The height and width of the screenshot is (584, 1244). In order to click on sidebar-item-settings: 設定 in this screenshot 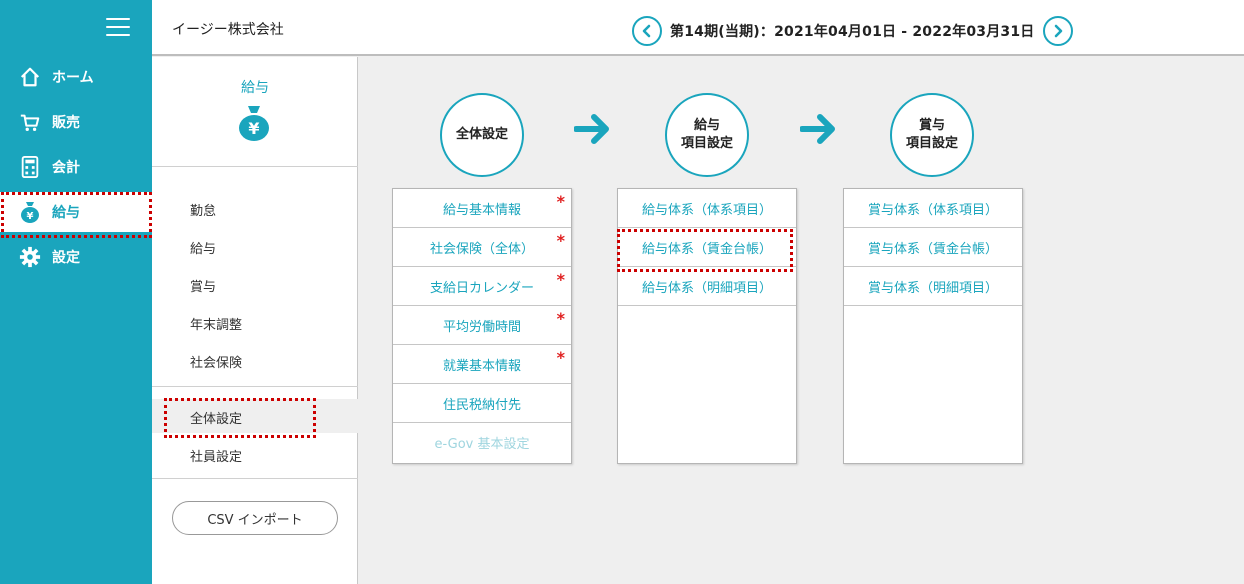, I will do `click(76, 257)`.